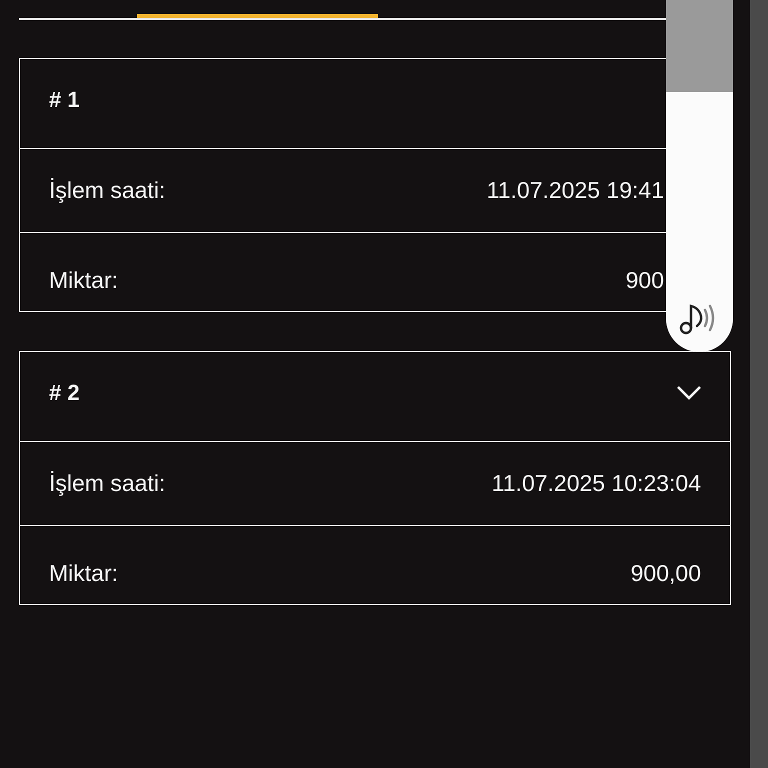 The height and width of the screenshot is (768, 768). I want to click on transaction-number: # 2, so click(64, 393).